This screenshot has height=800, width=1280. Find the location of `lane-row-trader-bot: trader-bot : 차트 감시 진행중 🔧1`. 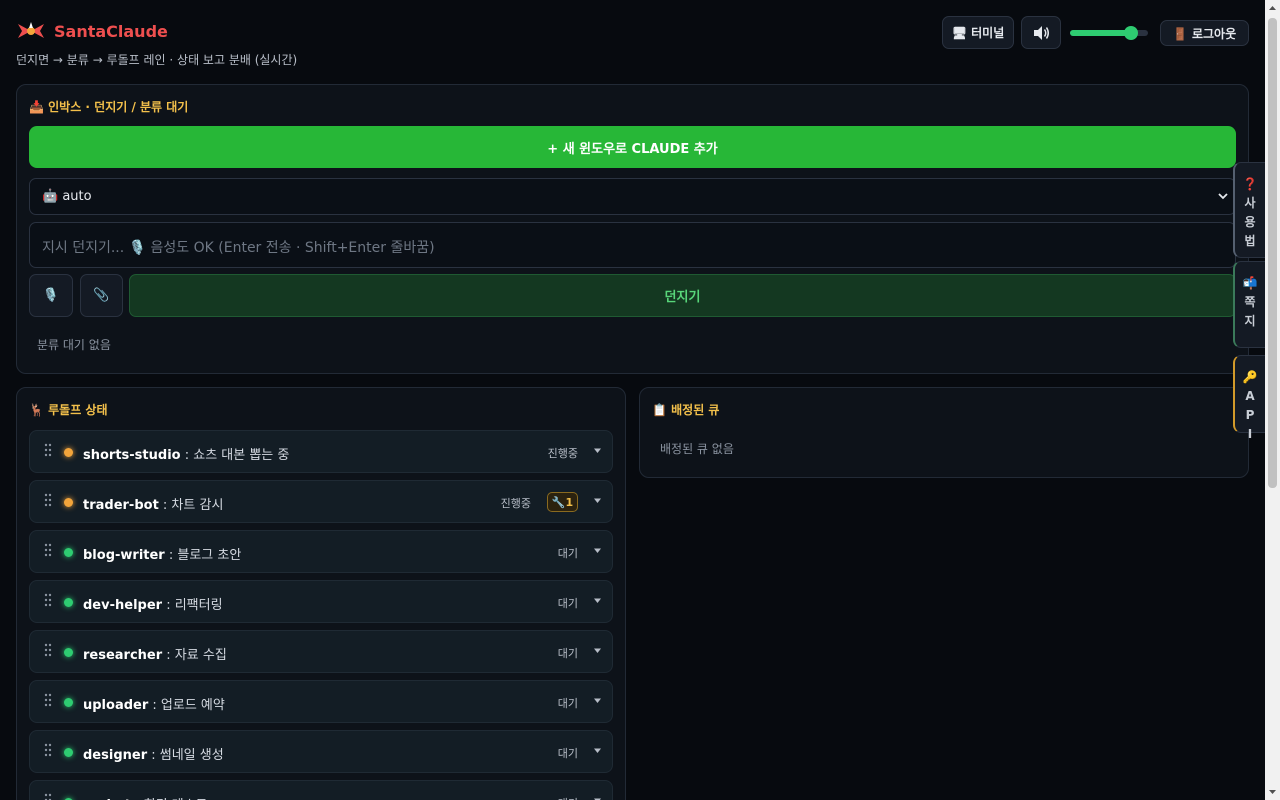

lane-row-trader-bot: trader-bot : 차트 감시 진행중 🔧1 is located at coordinates (321, 501).